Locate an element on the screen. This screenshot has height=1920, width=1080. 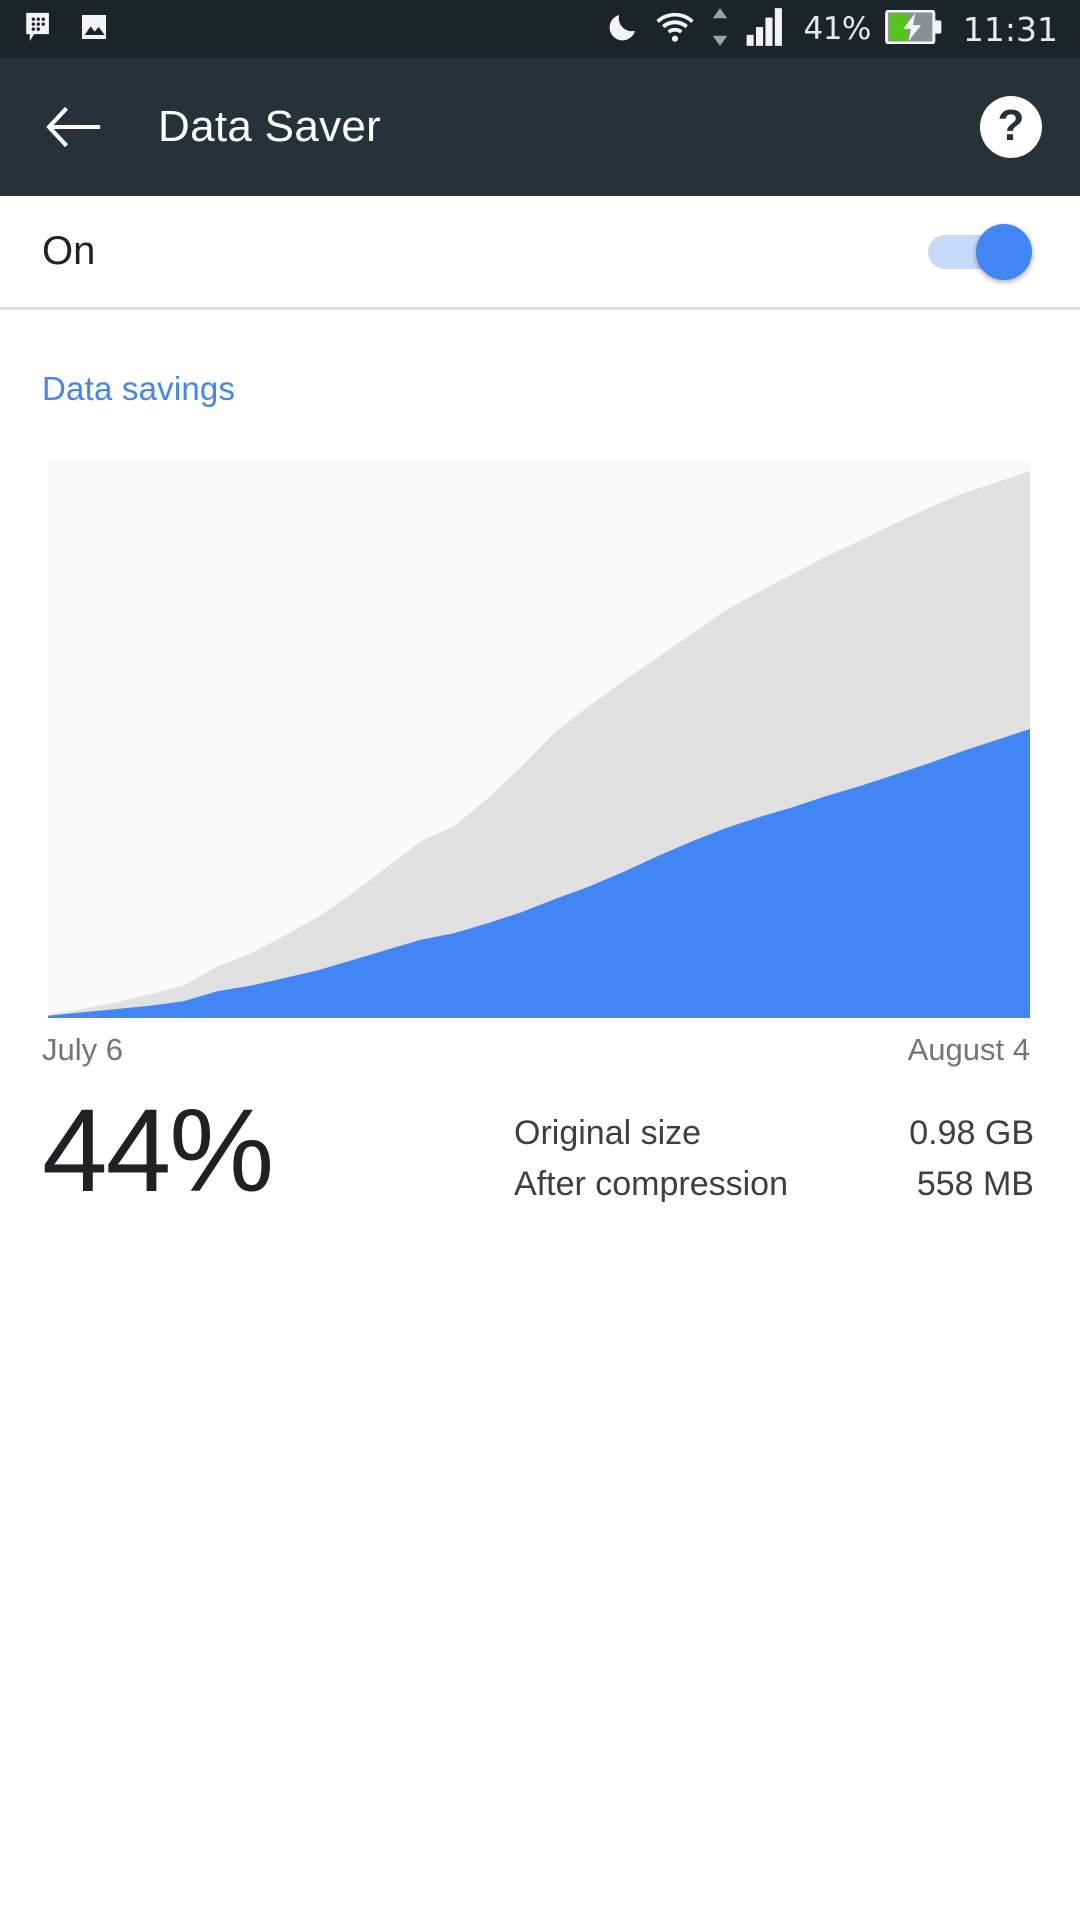
data-transfer-arrows-icon is located at coordinates (720, 29).